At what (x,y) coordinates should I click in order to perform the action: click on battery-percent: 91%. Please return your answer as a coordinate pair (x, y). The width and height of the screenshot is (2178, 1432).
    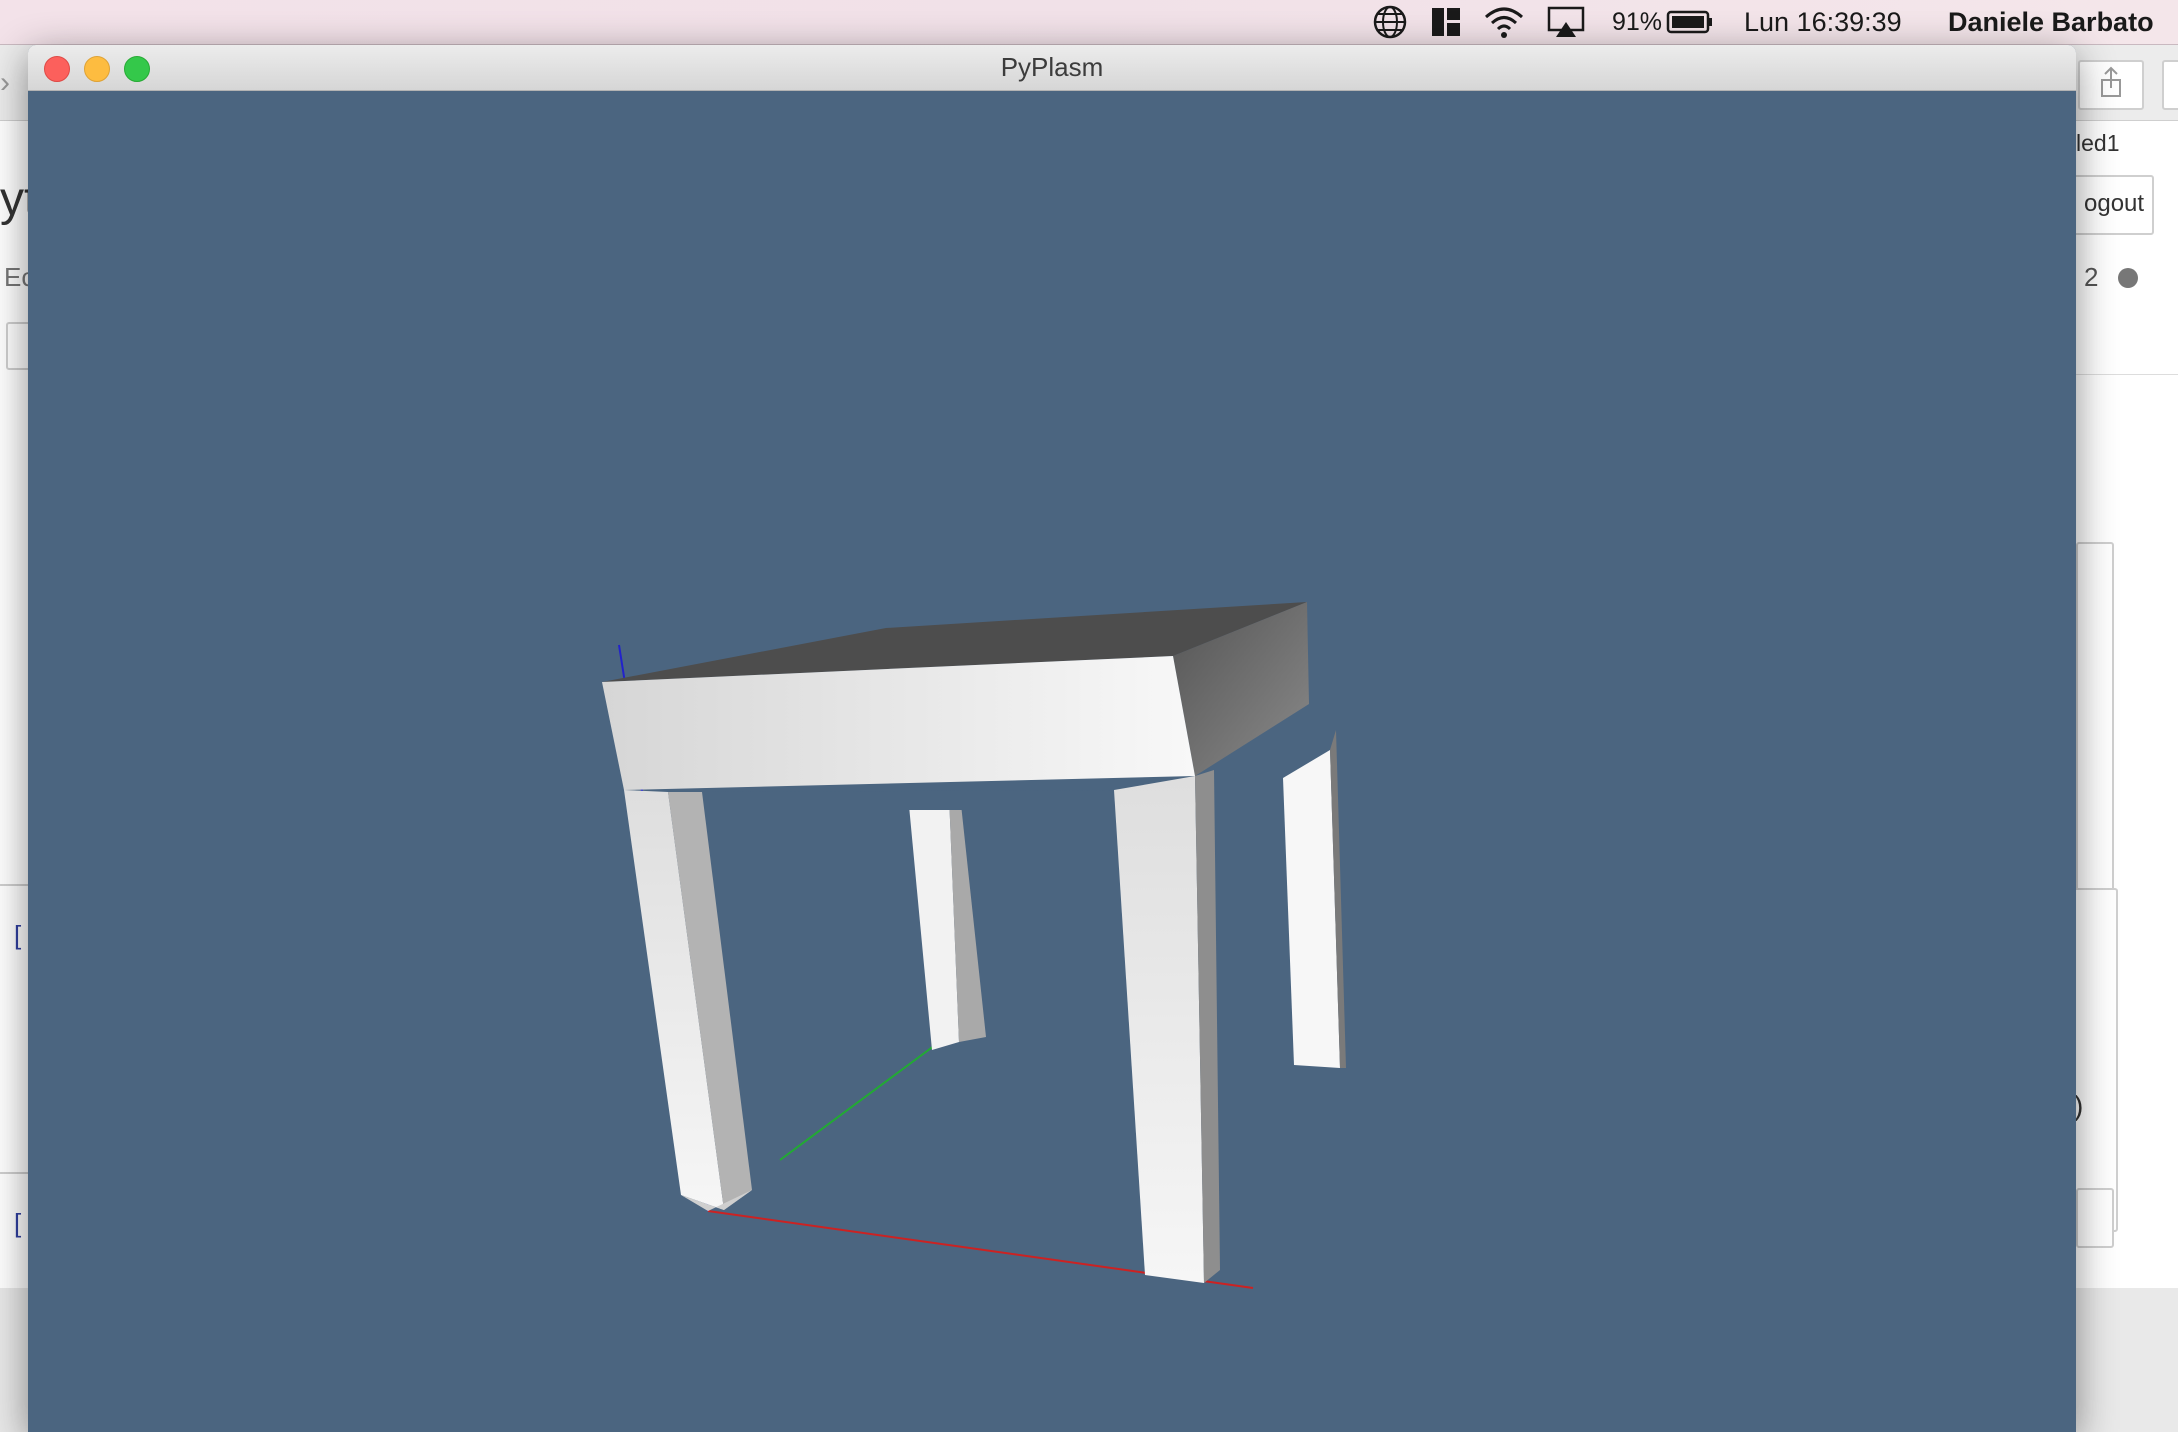
    Looking at the image, I should click on (1637, 21).